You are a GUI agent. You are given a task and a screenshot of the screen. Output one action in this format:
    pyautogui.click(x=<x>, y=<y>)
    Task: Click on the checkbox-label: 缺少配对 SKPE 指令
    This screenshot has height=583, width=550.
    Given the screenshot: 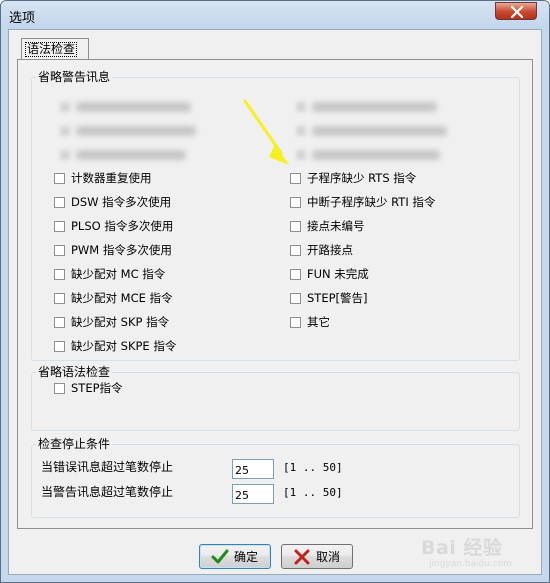 What is the action you would take?
    pyautogui.click(x=124, y=346)
    